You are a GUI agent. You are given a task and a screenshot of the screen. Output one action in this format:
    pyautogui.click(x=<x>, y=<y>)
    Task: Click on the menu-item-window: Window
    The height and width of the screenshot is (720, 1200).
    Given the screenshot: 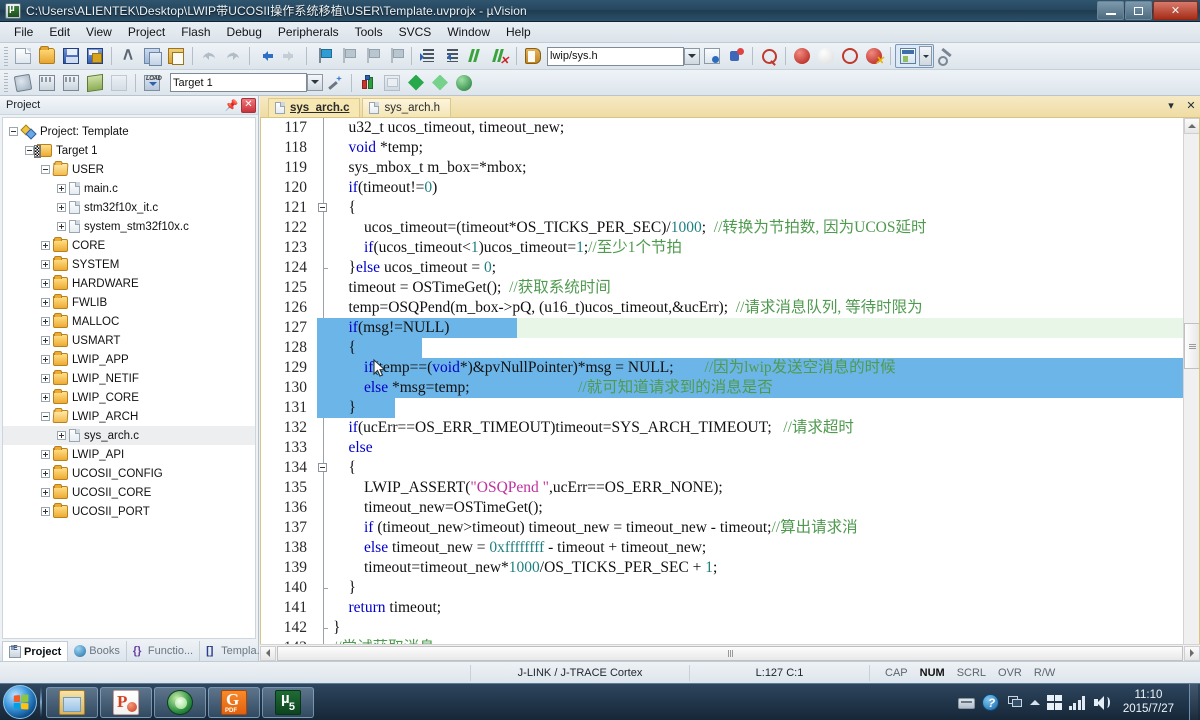 What is the action you would take?
    pyautogui.click(x=468, y=32)
    